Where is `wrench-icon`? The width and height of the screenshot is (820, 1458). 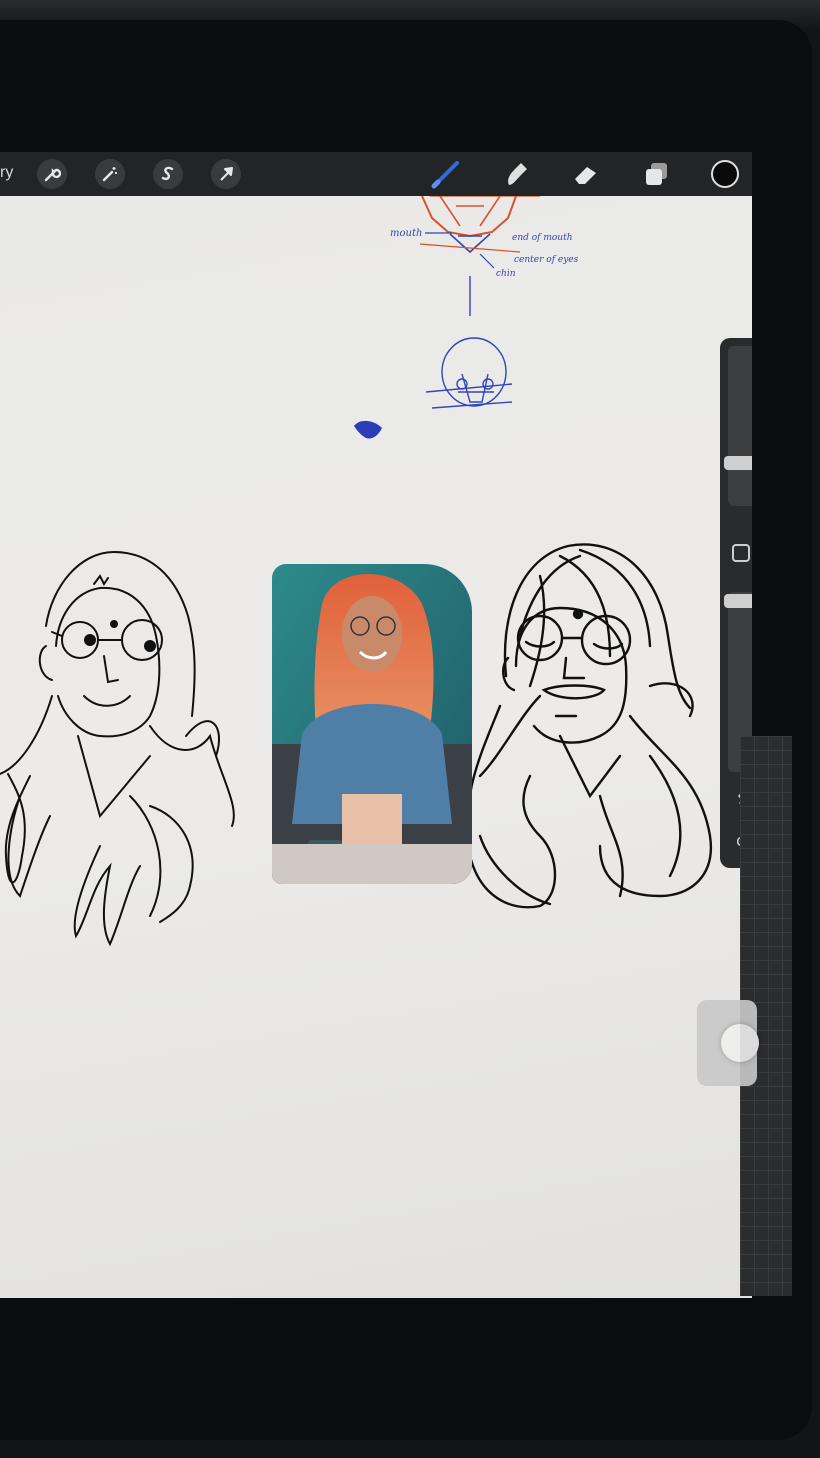
wrench-icon is located at coordinates (52, 175).